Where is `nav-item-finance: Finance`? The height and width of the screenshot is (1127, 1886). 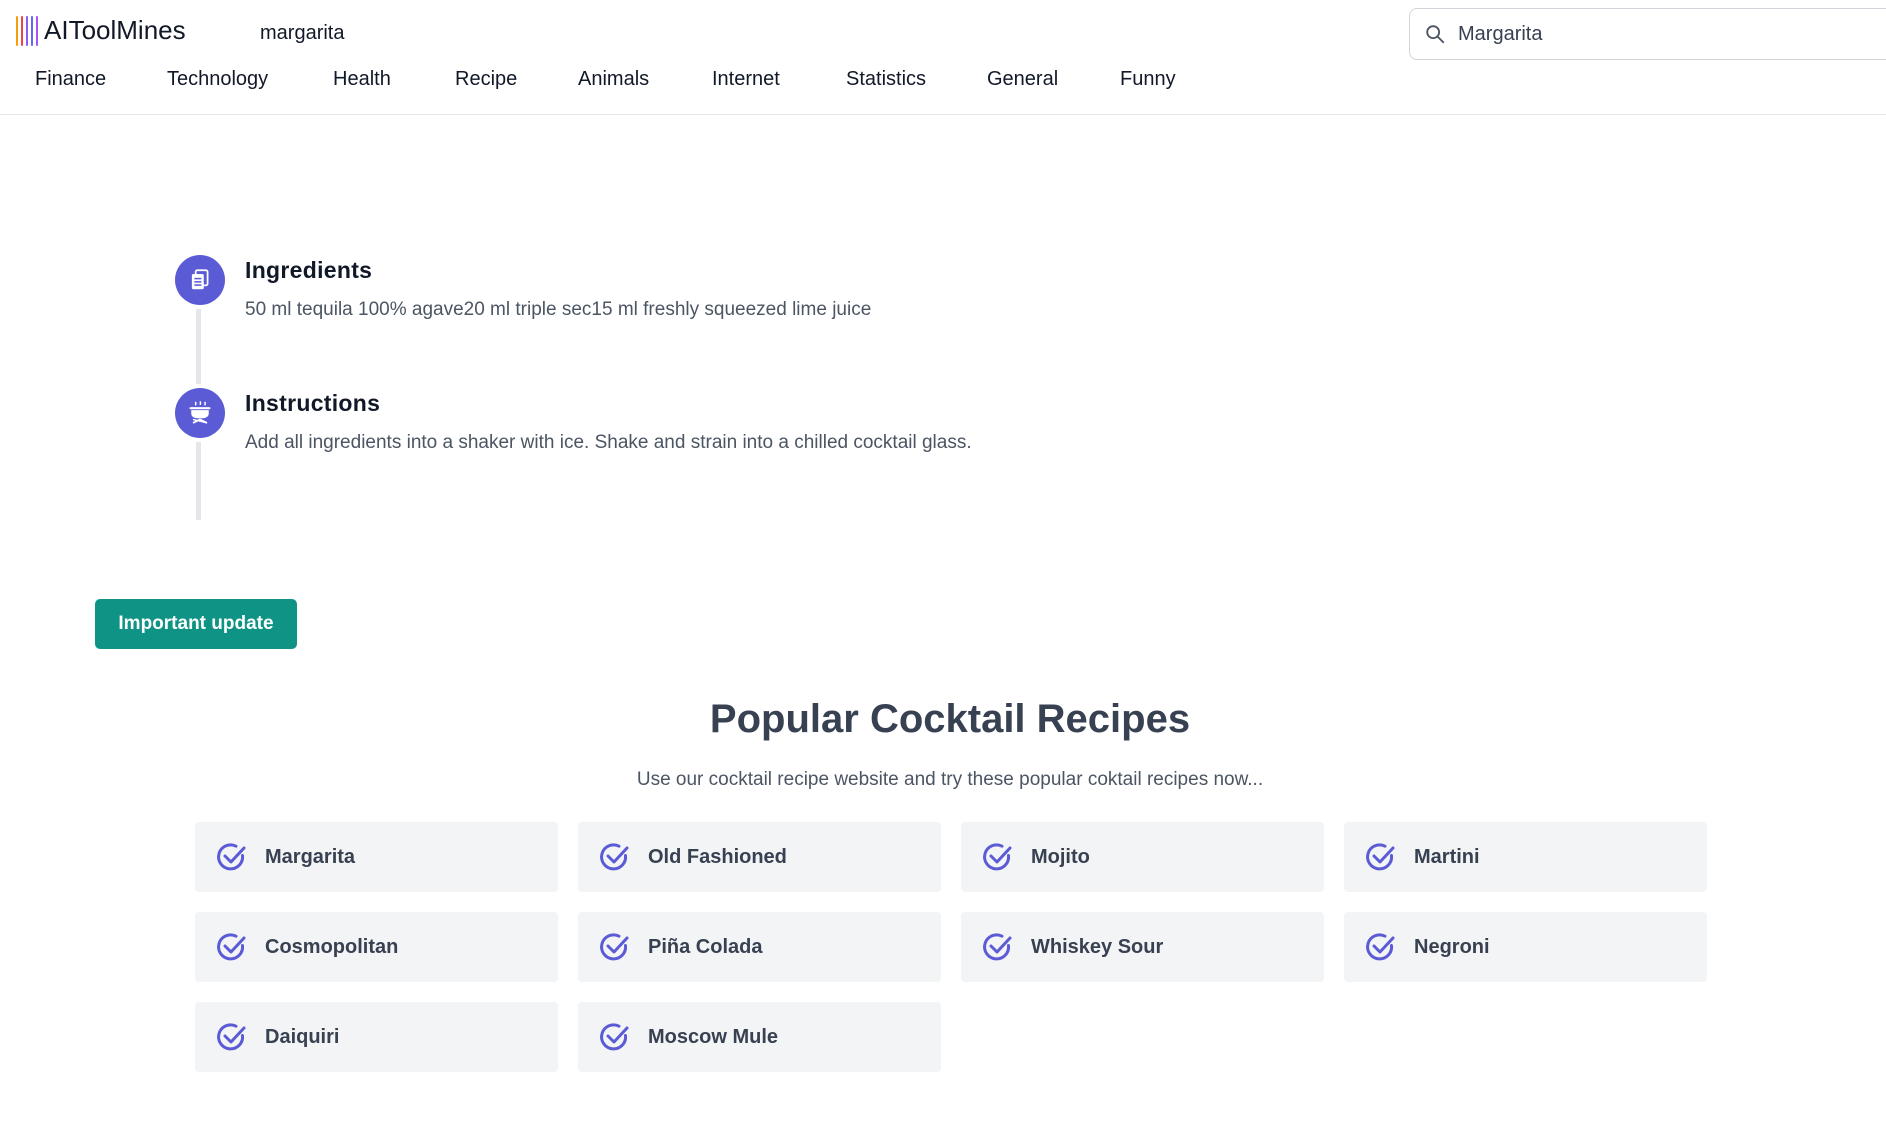 nav-item-finance: Finance is located at coordinates (101, 79).